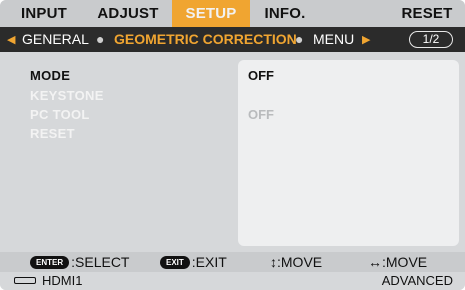  What do you see at coordinates (60, 114) in the screenshot?
I see `menu-item-pc-tool: PC TOOL` at bounding box center [60, 114].